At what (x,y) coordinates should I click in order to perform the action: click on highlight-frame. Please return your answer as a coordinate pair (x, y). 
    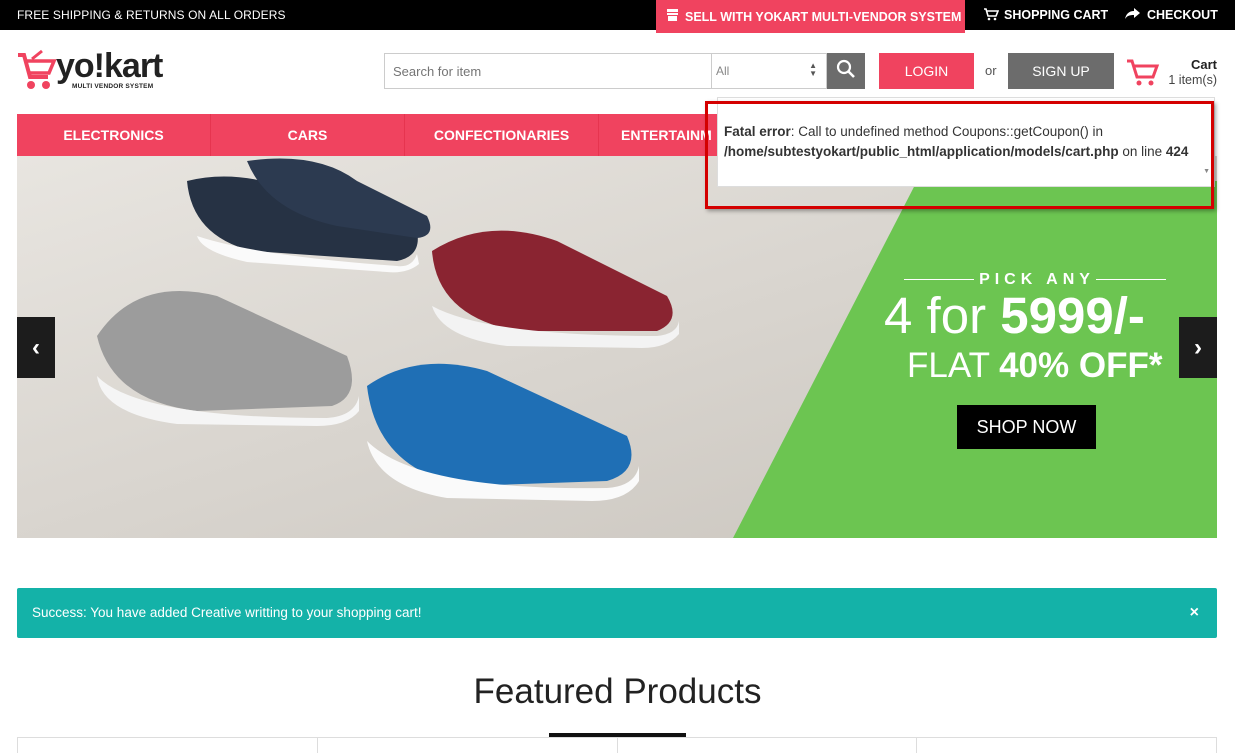
    Looking at the image, I should click on (959, 155).